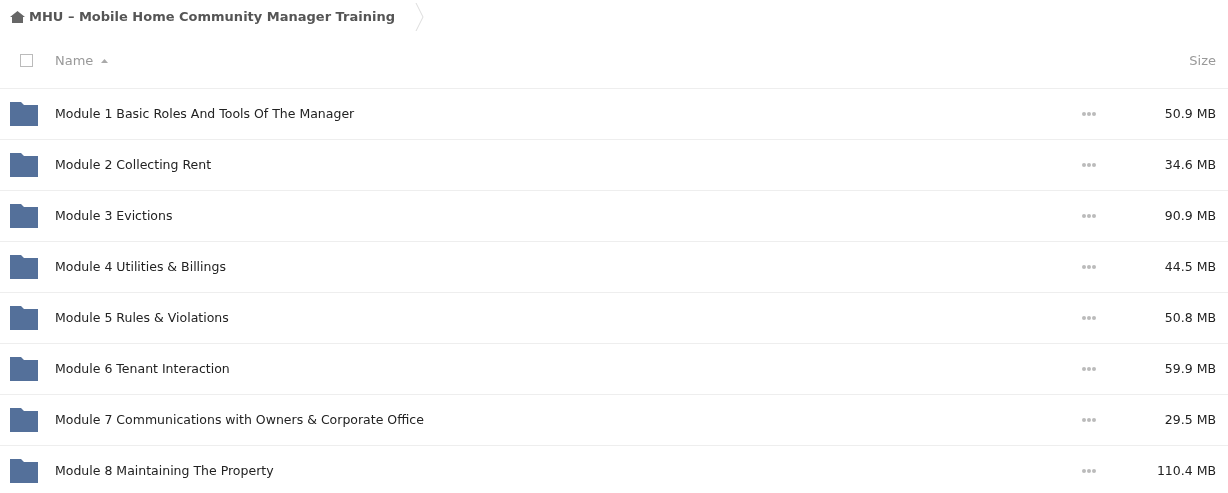  What do you see at coordinates (239, 420) in the screenshot?
I see `file-name: Module 7 Communications with Owners & Corporate Office` at bounding box center [239, 420].